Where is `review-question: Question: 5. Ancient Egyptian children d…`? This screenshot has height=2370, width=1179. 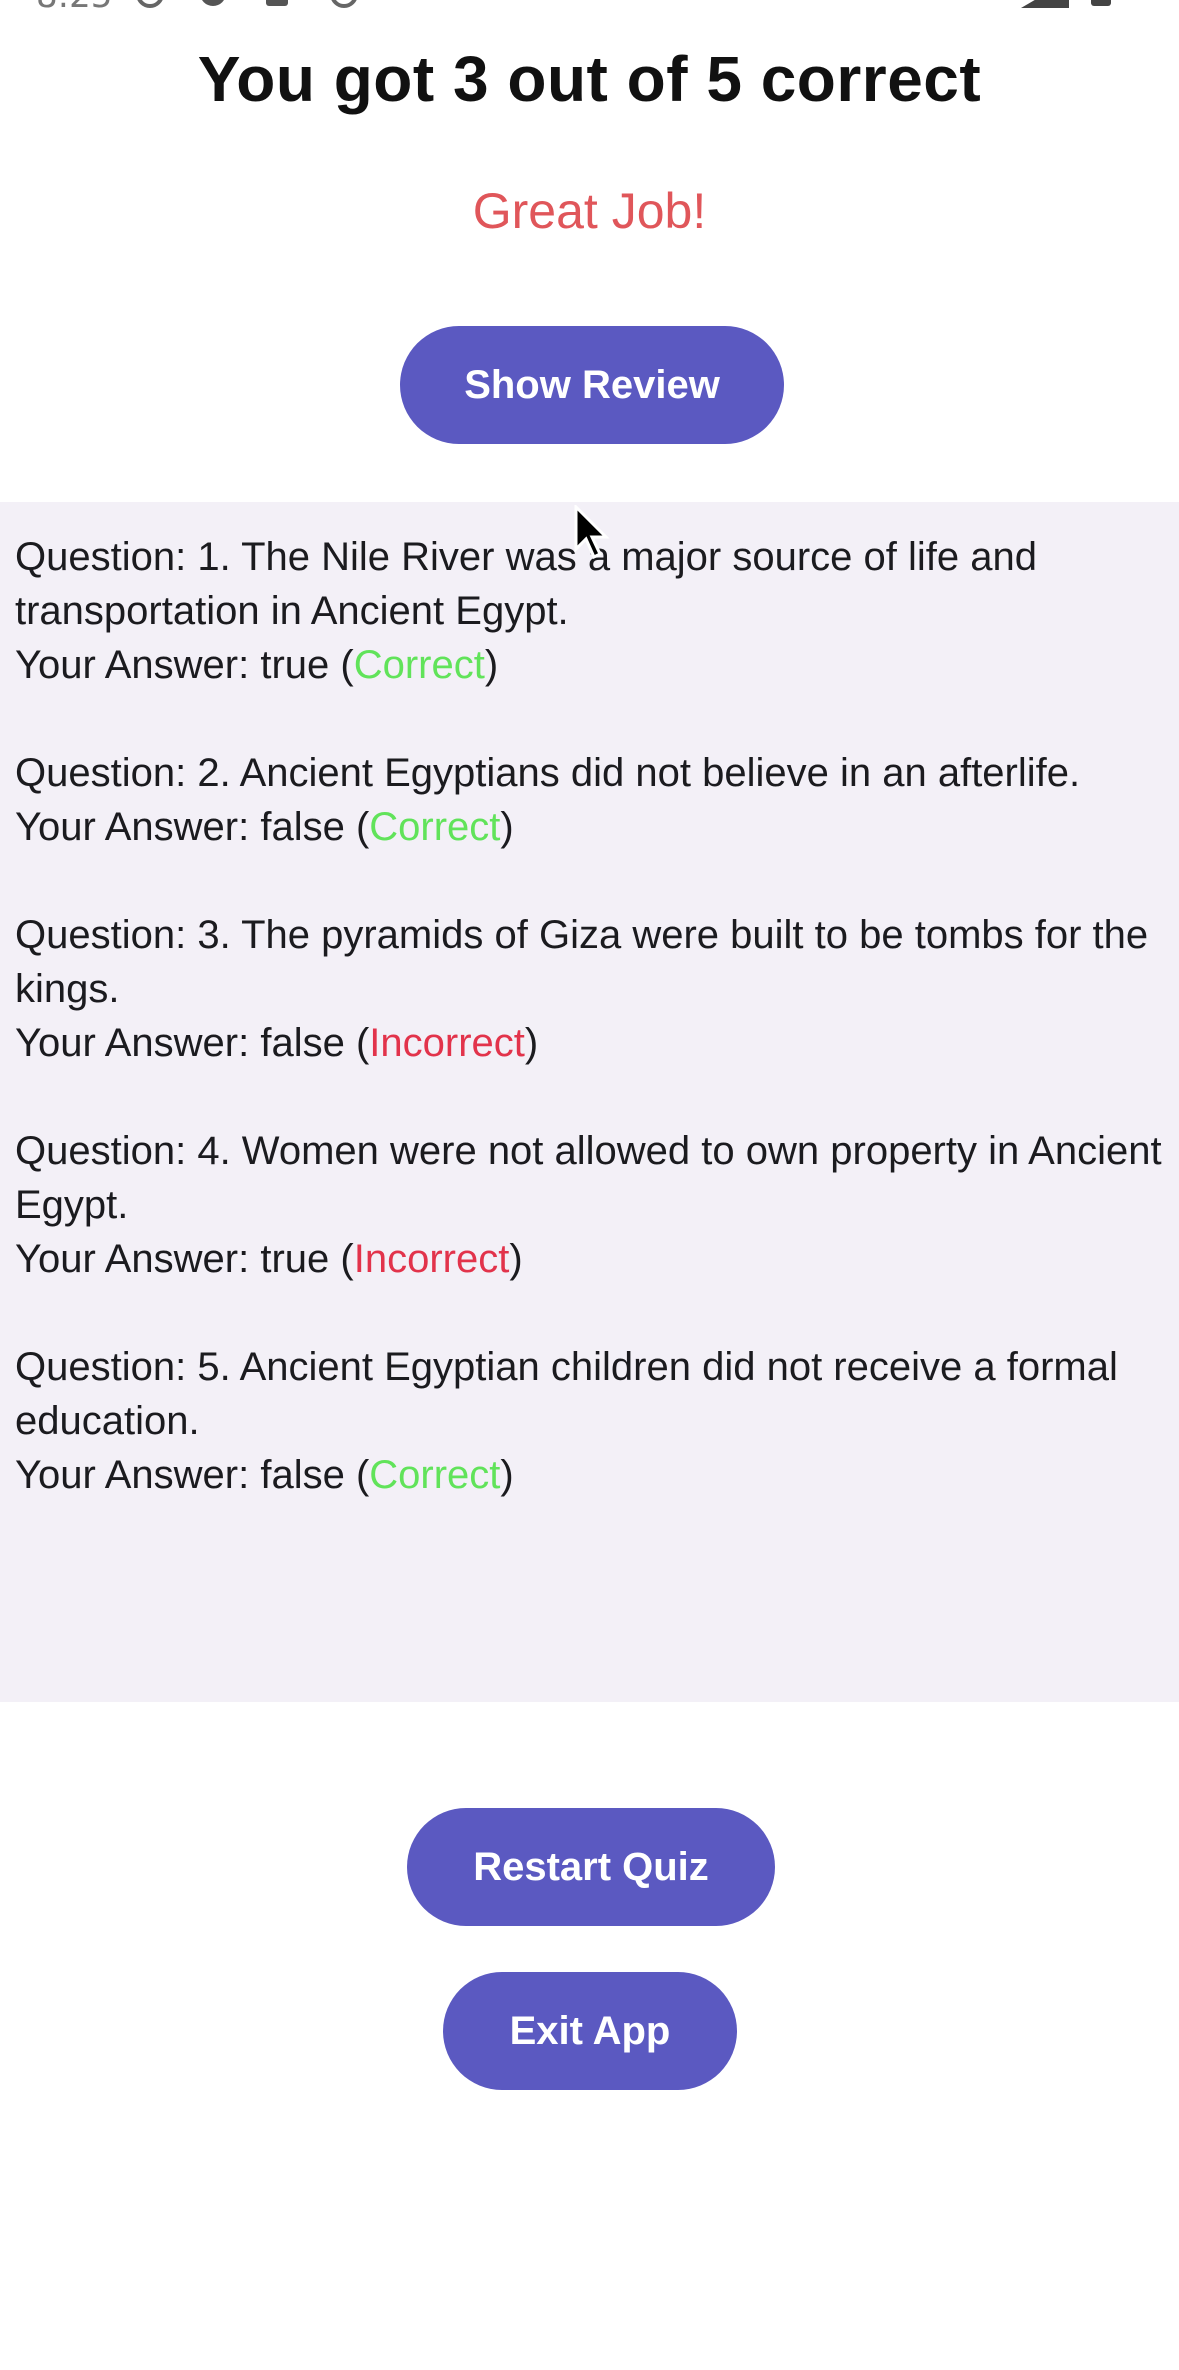 review-question: Question: 5. Ancient Egyptian children d… is located at coordinates (566, 1394).